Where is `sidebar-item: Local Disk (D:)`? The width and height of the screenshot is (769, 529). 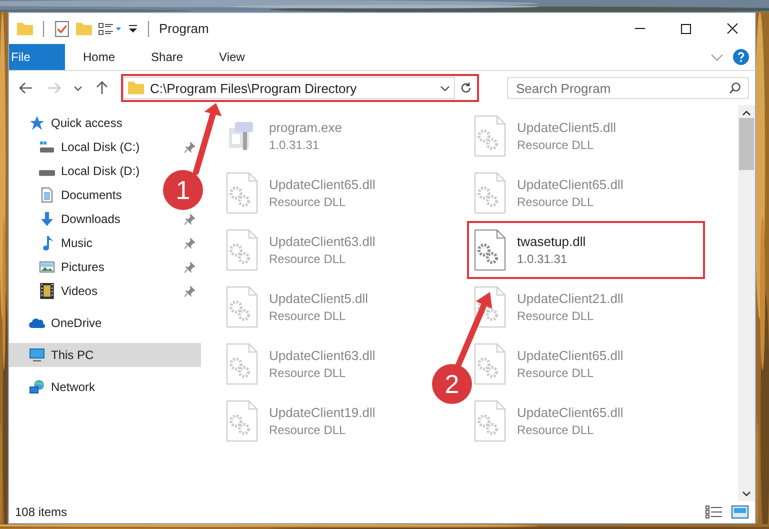
sidebar-item: Local Disk (D:) is located at coordinates (77, 171).